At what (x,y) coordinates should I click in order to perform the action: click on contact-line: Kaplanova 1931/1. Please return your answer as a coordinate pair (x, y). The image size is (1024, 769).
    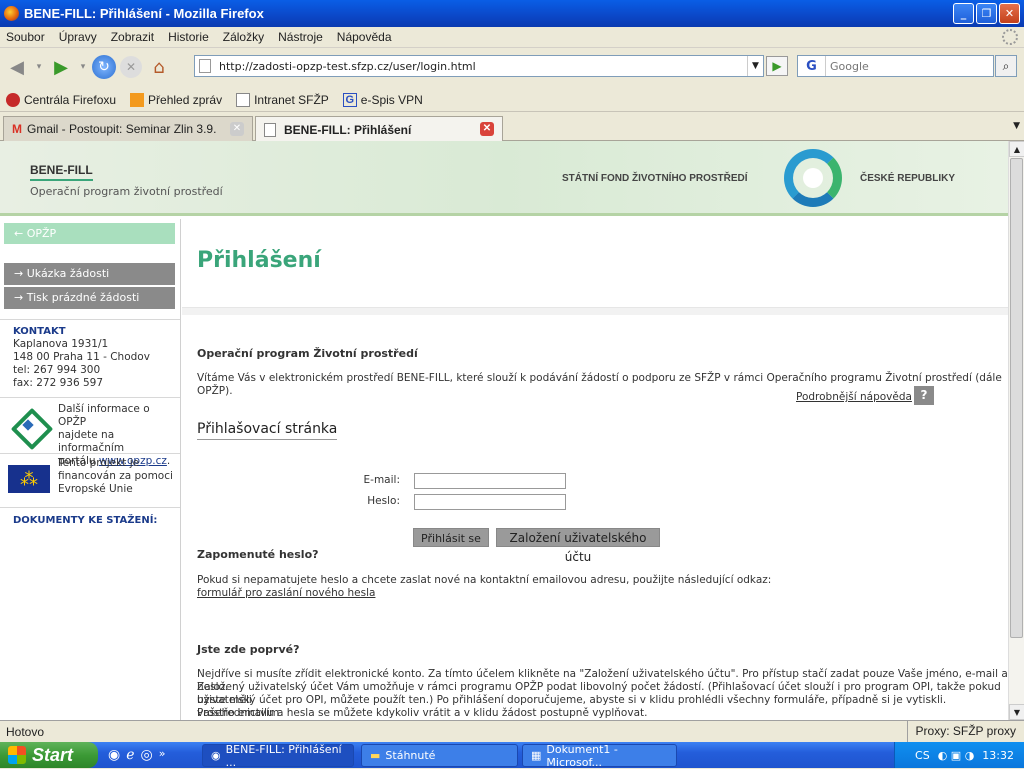
    Looking at the image, I should click on (61, 344).